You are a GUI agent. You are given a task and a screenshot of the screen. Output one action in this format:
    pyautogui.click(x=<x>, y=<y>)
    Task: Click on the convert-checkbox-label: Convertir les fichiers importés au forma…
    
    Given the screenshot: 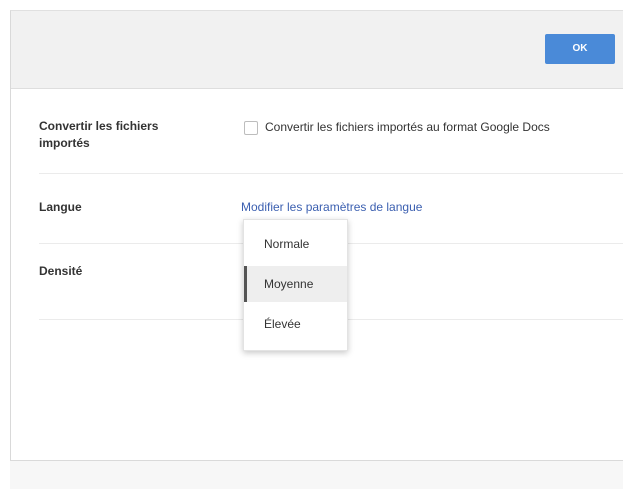 What is the action you would take?
    pyautogui.click(x=407, y=127)
    